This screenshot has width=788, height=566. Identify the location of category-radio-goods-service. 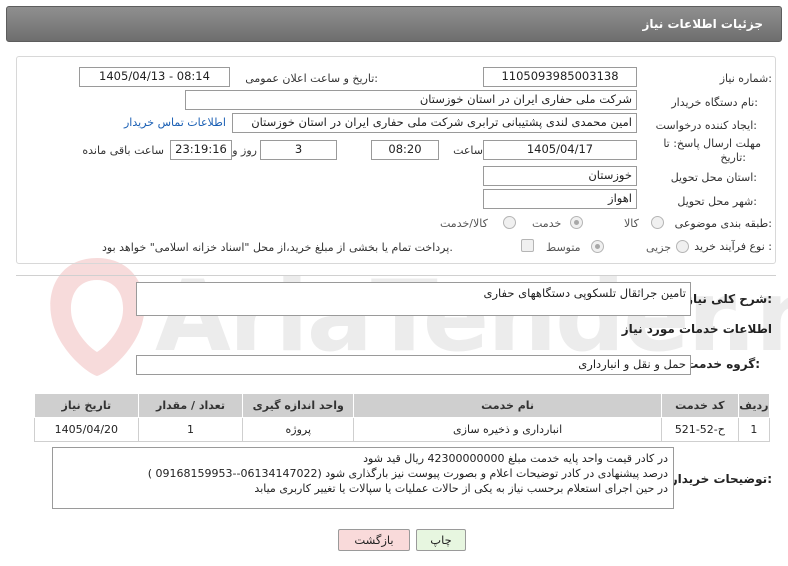
(509, 222).